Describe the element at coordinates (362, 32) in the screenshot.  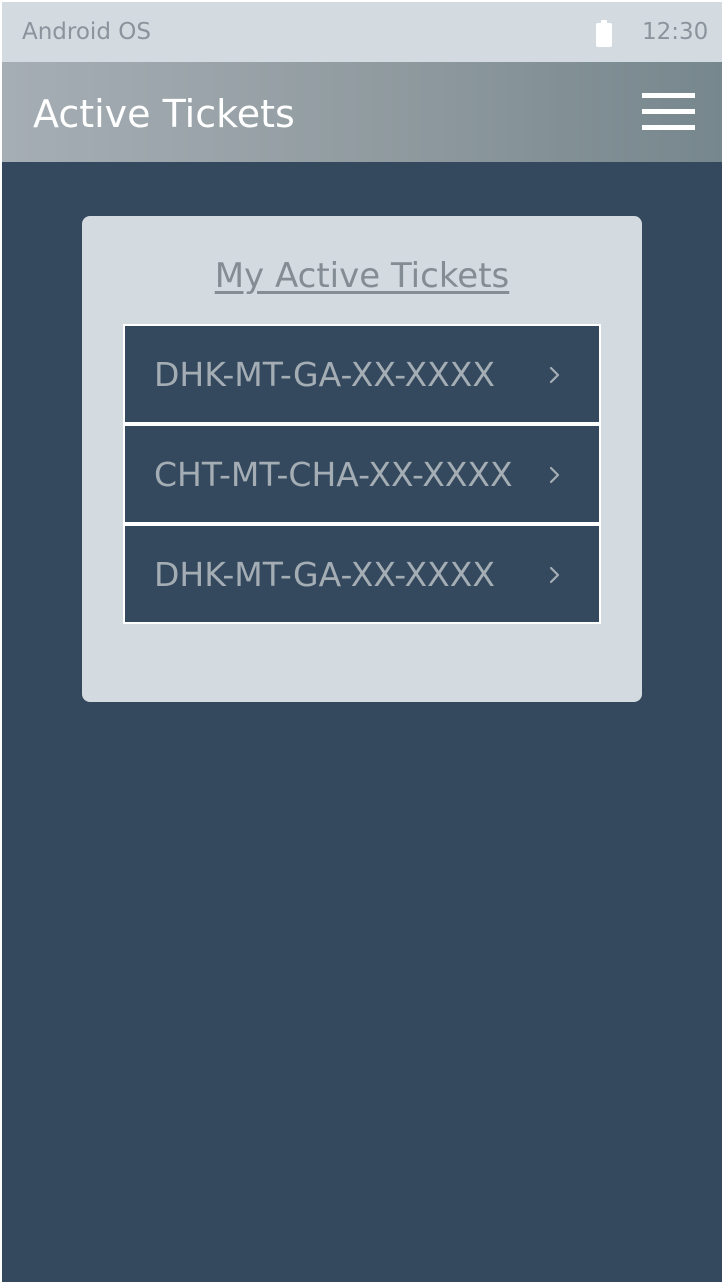
I see `status-bar: Android OS 12:30` at that location.